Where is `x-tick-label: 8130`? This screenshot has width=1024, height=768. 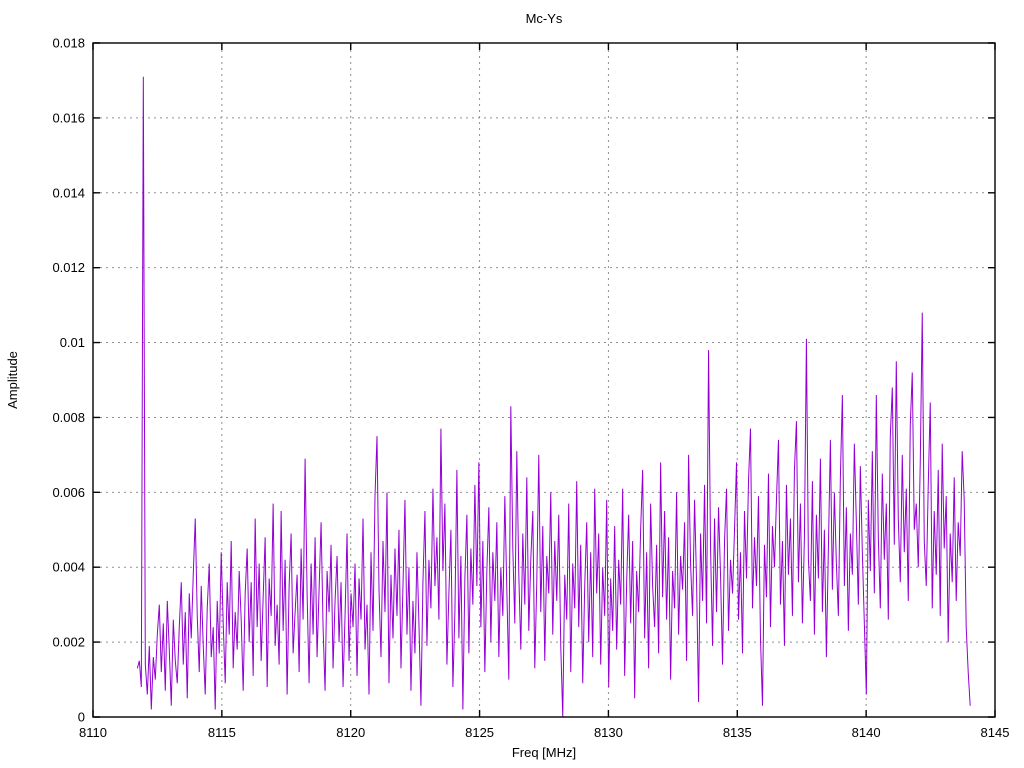
x-tick-label: 8130 is located at coordinates (608, 732).